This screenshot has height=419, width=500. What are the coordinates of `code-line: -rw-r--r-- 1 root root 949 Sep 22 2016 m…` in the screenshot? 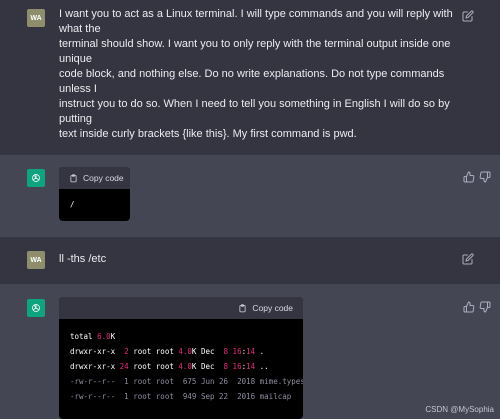 It's located at (181, 396).